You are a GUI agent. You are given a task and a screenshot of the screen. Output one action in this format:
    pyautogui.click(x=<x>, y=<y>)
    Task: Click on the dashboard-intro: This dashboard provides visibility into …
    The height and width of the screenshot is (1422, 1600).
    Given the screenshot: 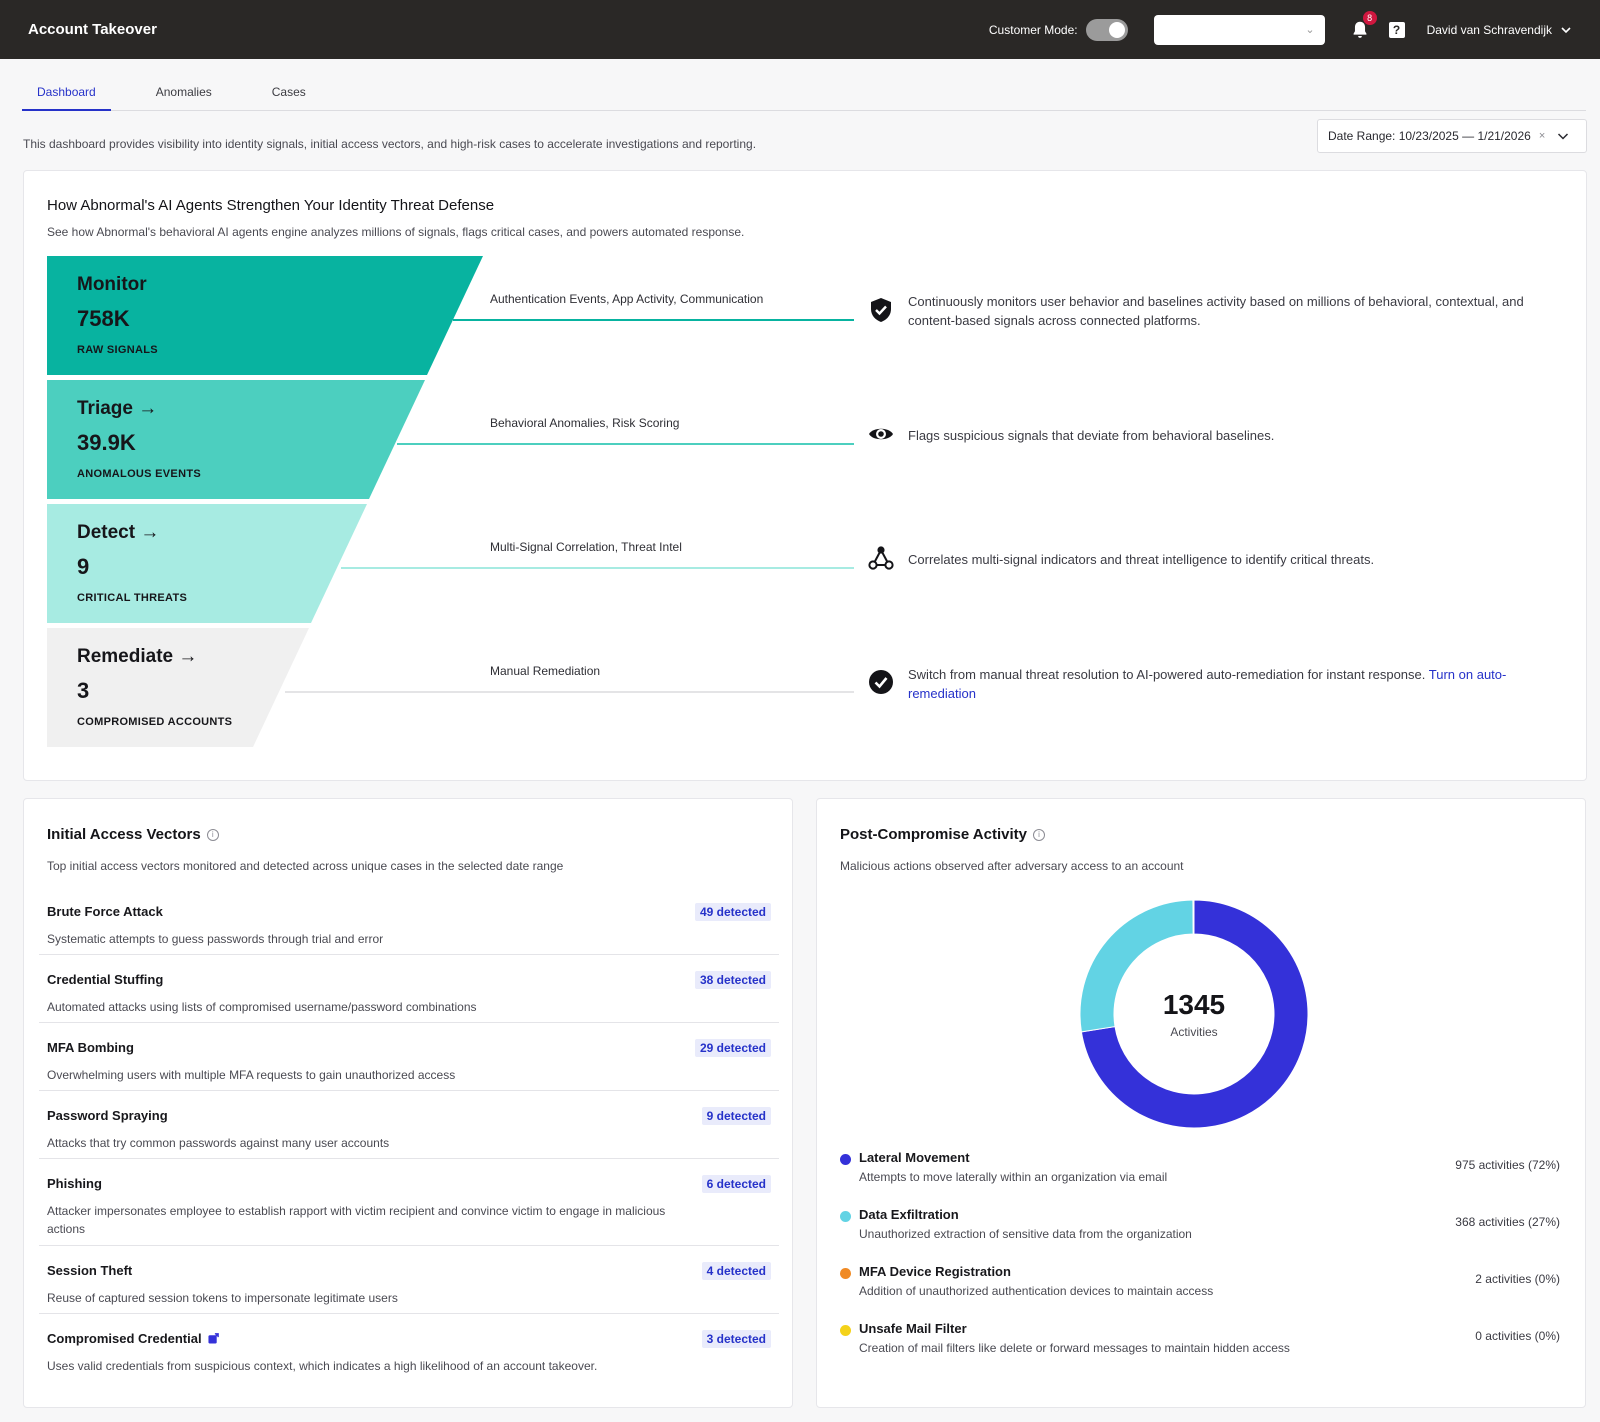 What is the action you would take?
    pyautogui.click(x=390, y=144)
    